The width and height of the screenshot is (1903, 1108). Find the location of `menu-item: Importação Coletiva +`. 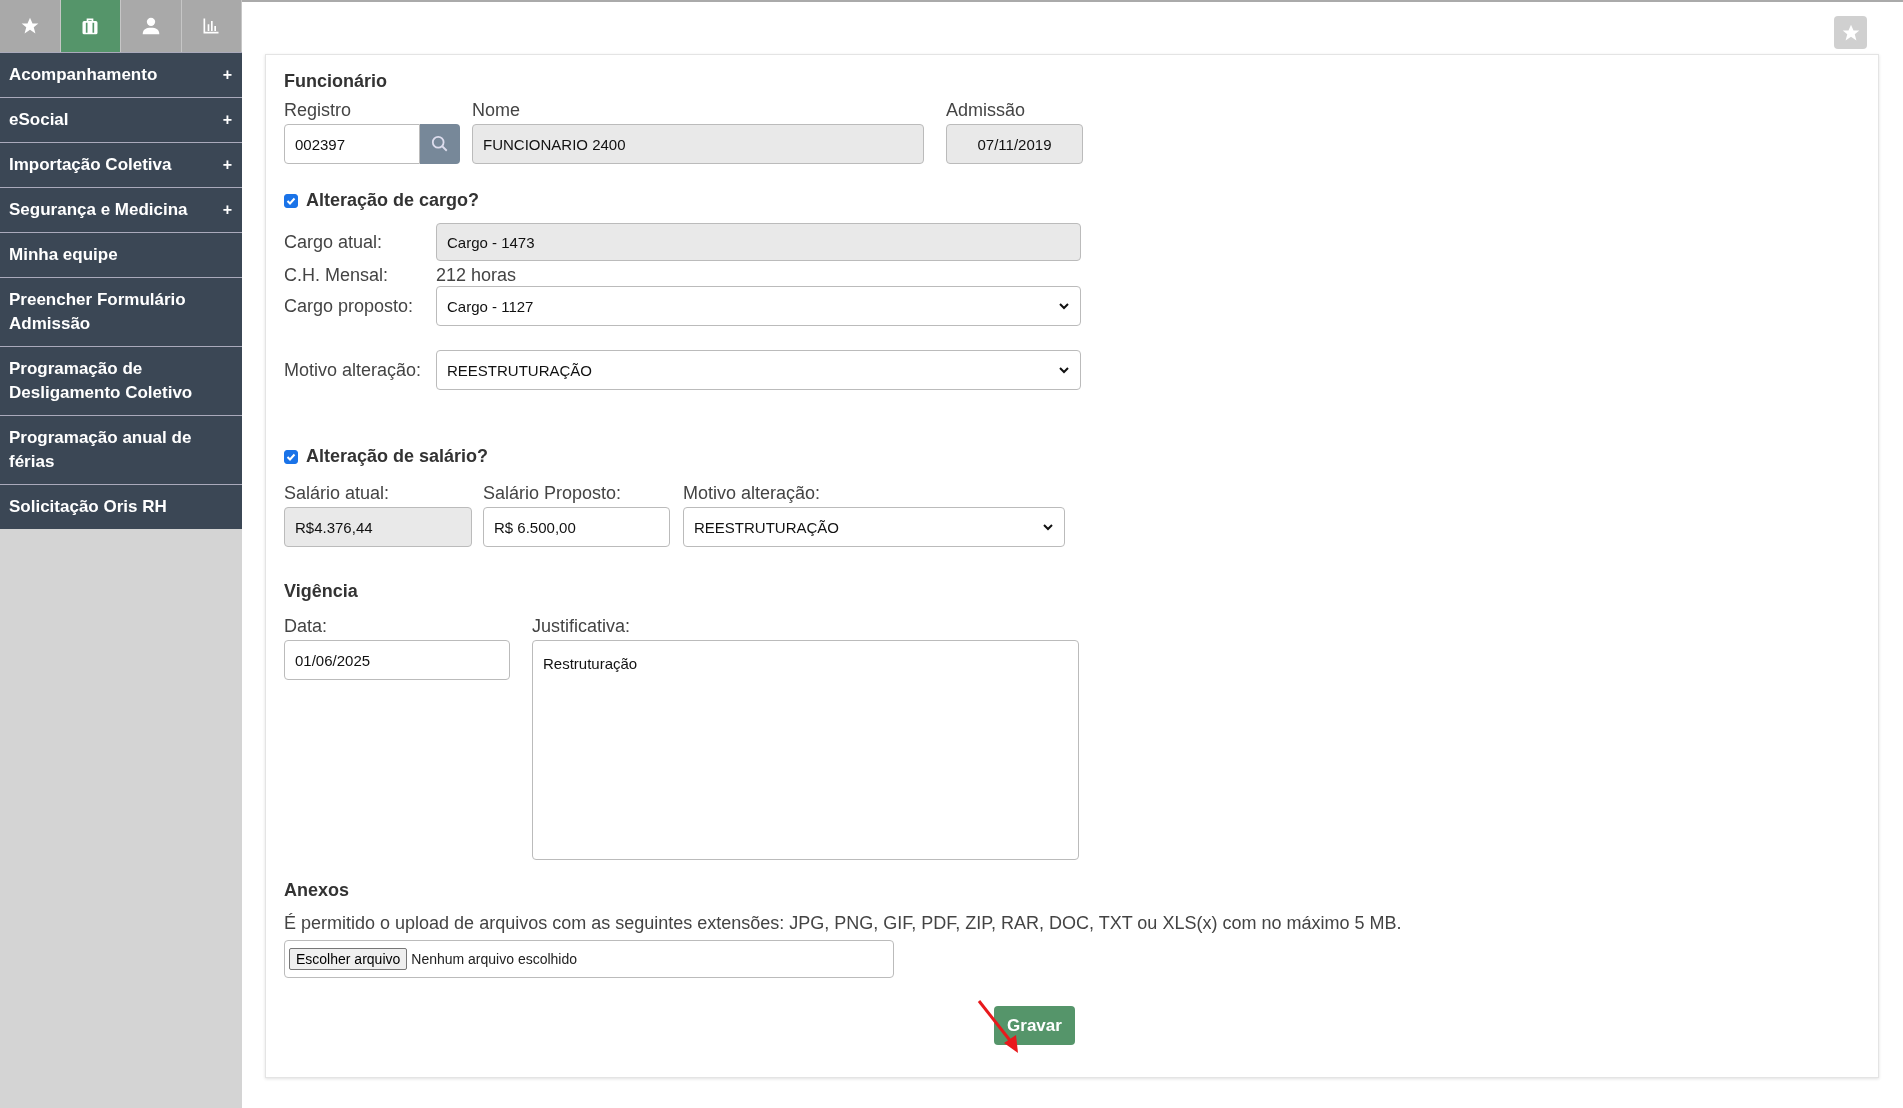

menu-item: Importação Coletiva + is located at coordinates (121, 164).